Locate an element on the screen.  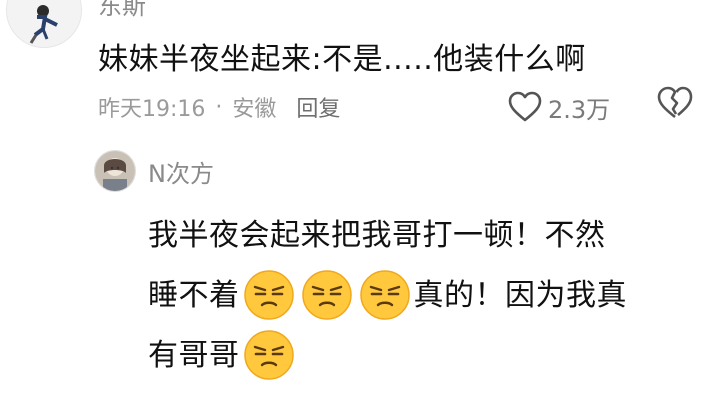
reply-line-2-suffix: 真的！因为我真 is located at coordinates (520, 295).